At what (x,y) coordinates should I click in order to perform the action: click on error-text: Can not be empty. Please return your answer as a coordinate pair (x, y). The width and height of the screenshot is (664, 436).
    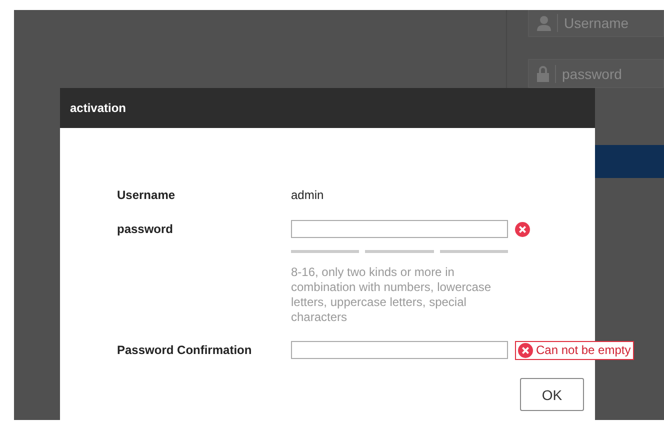
    Looking at the image, I should click on (583, 350).